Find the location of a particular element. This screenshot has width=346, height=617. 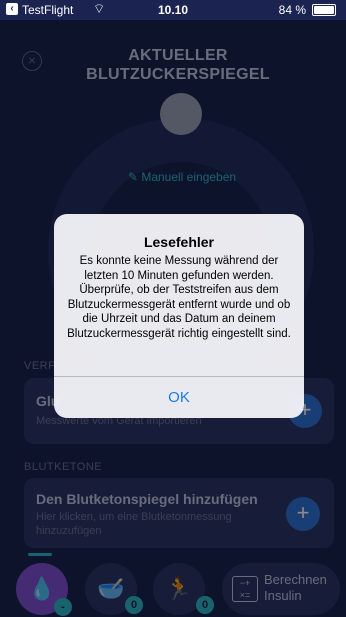

battery-percentage: 84 % is located at coordinates (292, 10).